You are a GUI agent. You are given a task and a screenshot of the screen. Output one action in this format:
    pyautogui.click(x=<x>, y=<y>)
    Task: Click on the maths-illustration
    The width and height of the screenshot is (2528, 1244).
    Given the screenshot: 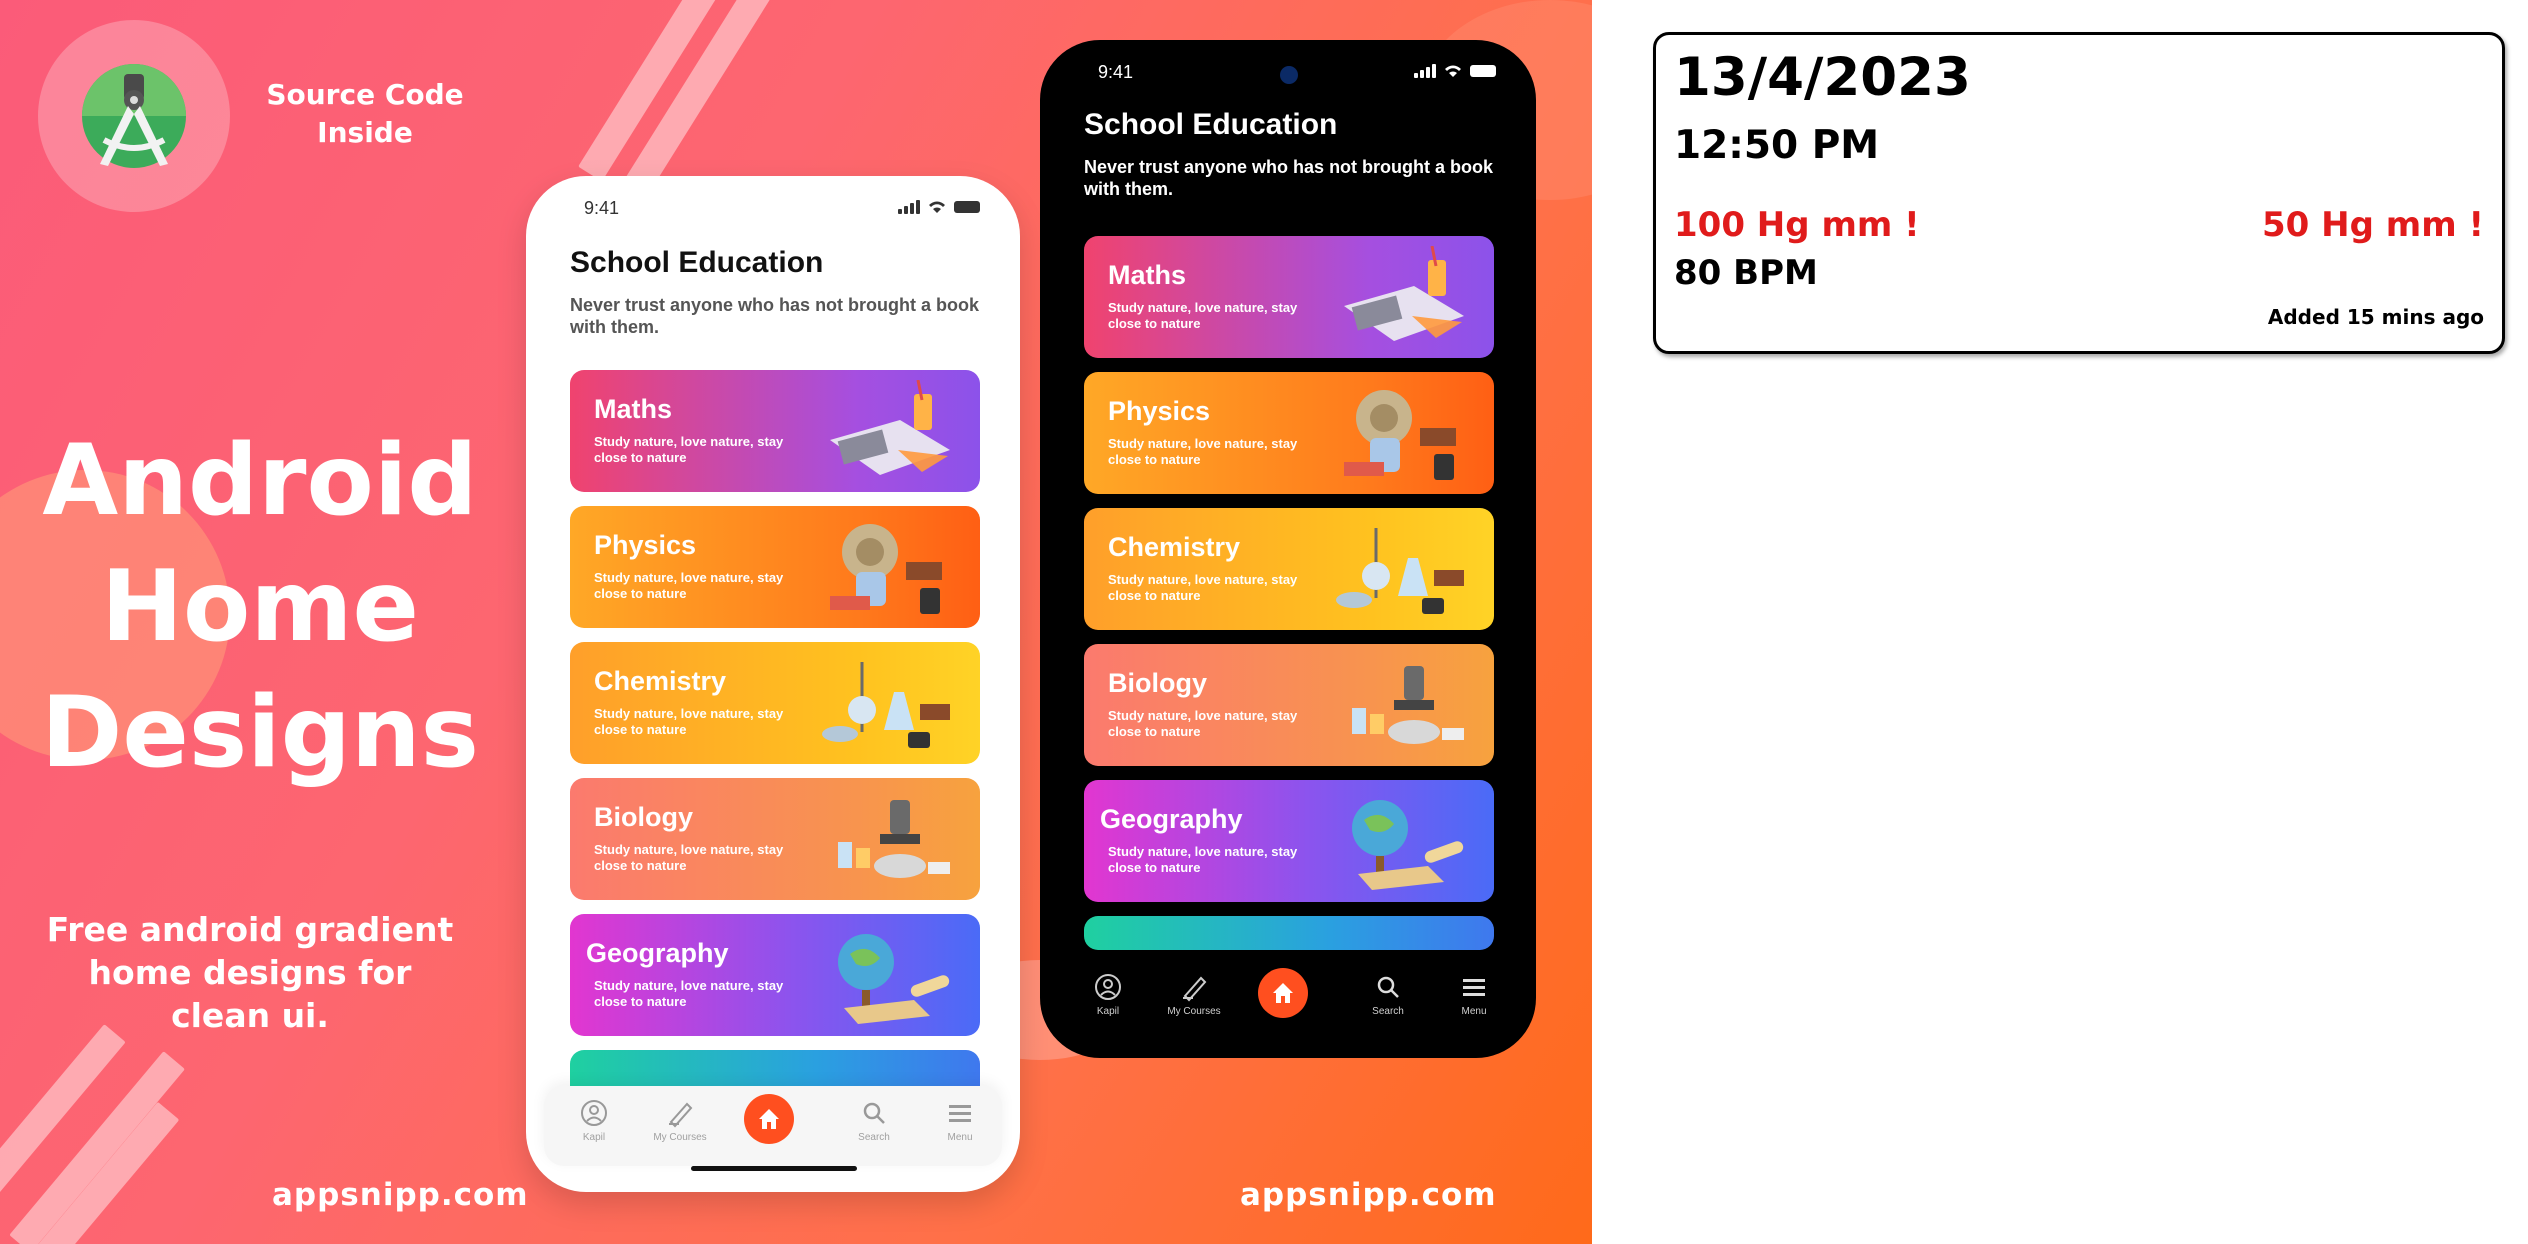 What is the action you would take?
    pyautogui.click(x=890, y=427)
    